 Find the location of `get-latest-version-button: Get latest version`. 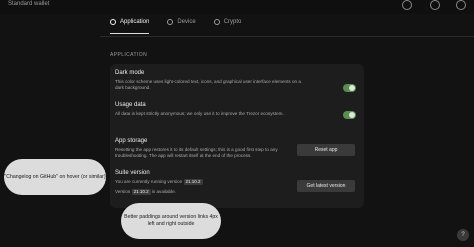

get-latest-version-button: Get latest version is located at coordinates (326, 186).